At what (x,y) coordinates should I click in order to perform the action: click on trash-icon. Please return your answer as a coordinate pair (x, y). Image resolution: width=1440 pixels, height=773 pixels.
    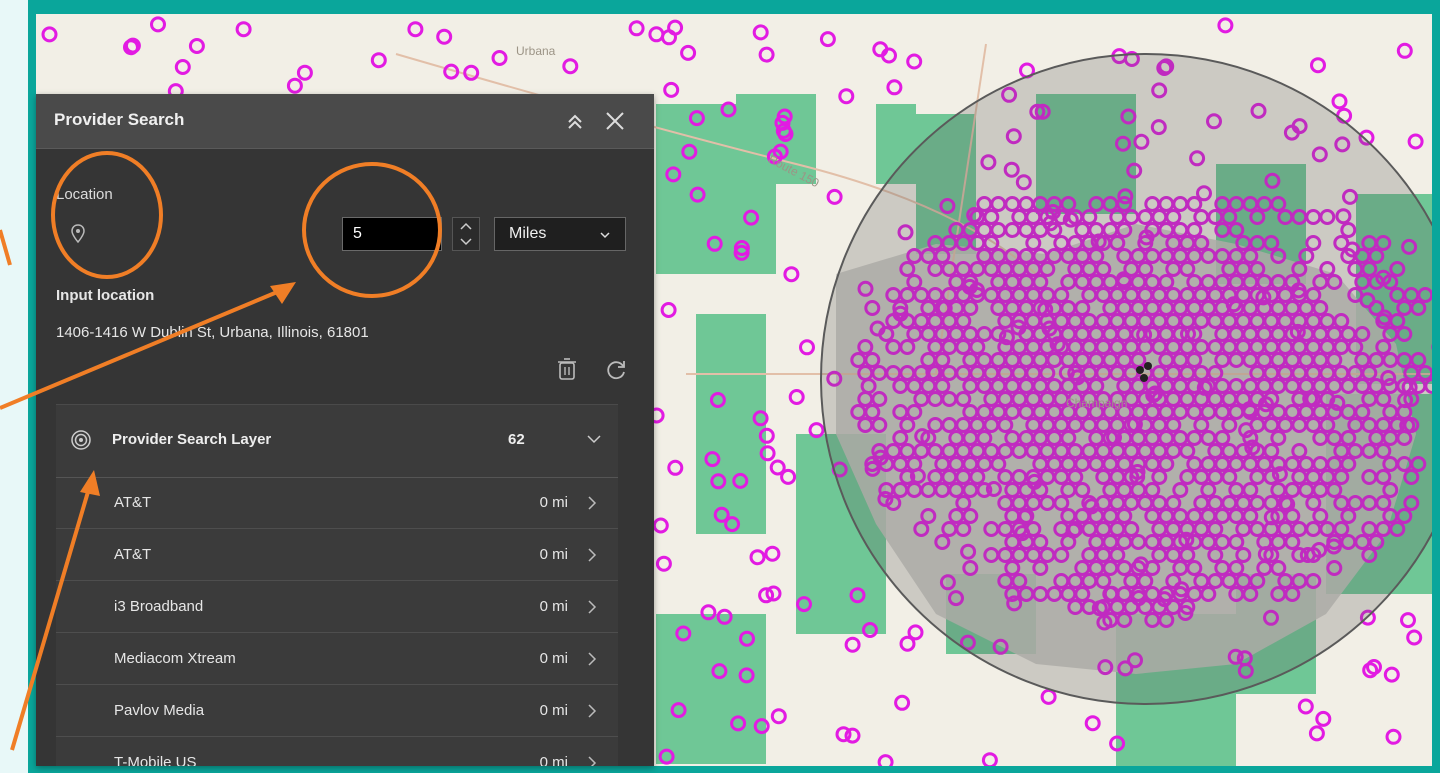
    Looking at the image, I should click on (567, 369).